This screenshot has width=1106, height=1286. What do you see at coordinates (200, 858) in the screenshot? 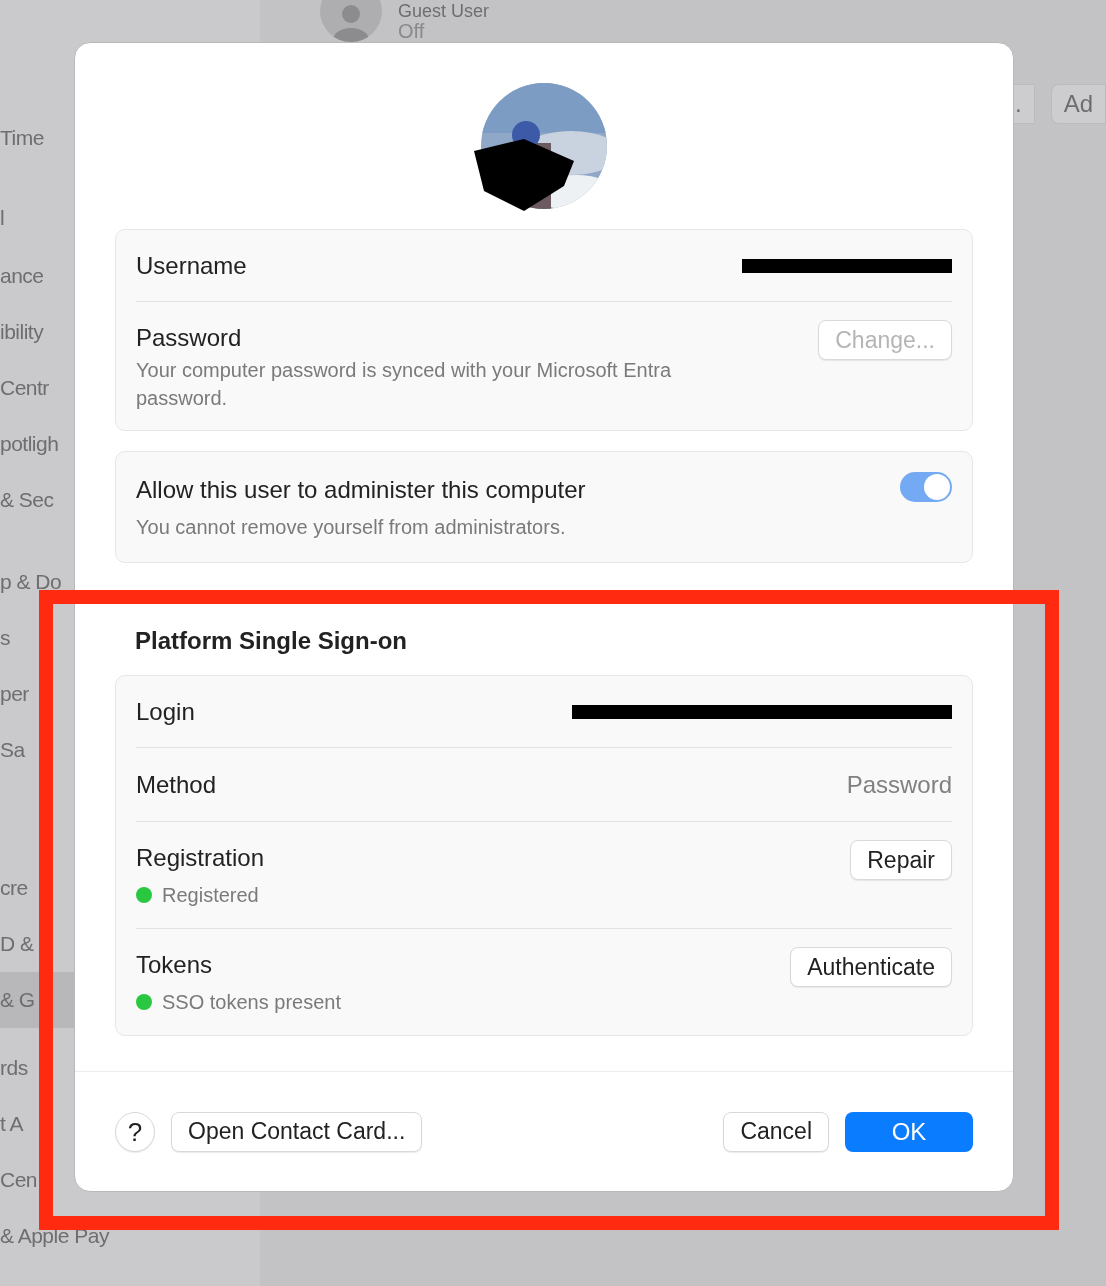
I see `row-label: Registration` at bounding box center [200, 858].